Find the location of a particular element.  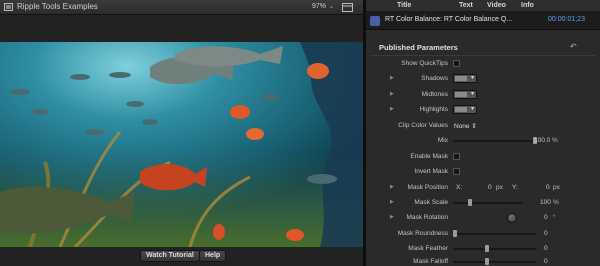

param-row-mask-roundness: Mask Roundness 0 is located at coordinates (483, 234).